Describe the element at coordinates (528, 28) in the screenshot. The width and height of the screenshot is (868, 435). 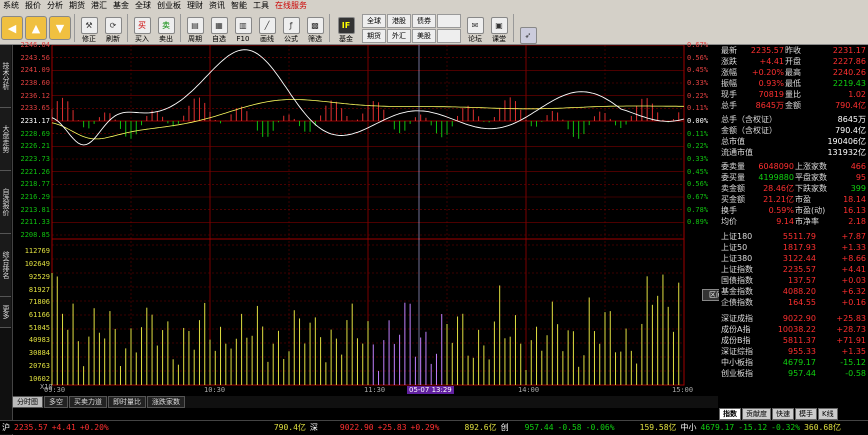
I see `logo-button: ➶` at that location.